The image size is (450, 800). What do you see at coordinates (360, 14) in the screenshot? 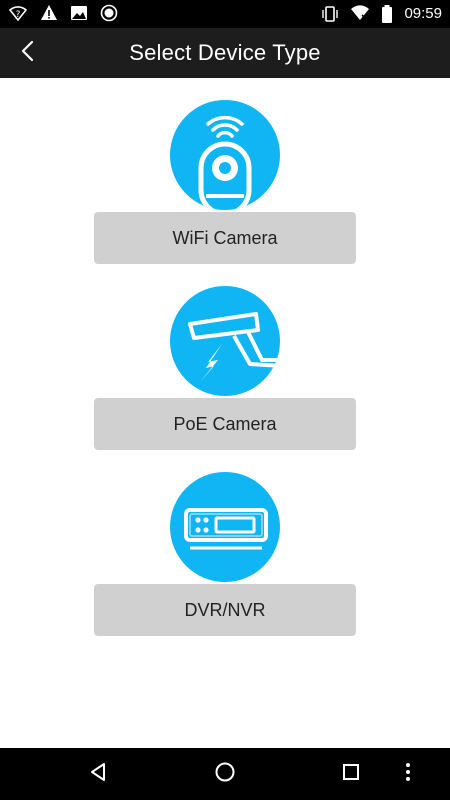
I see `signal-icon` at bounding box center [360, 14].